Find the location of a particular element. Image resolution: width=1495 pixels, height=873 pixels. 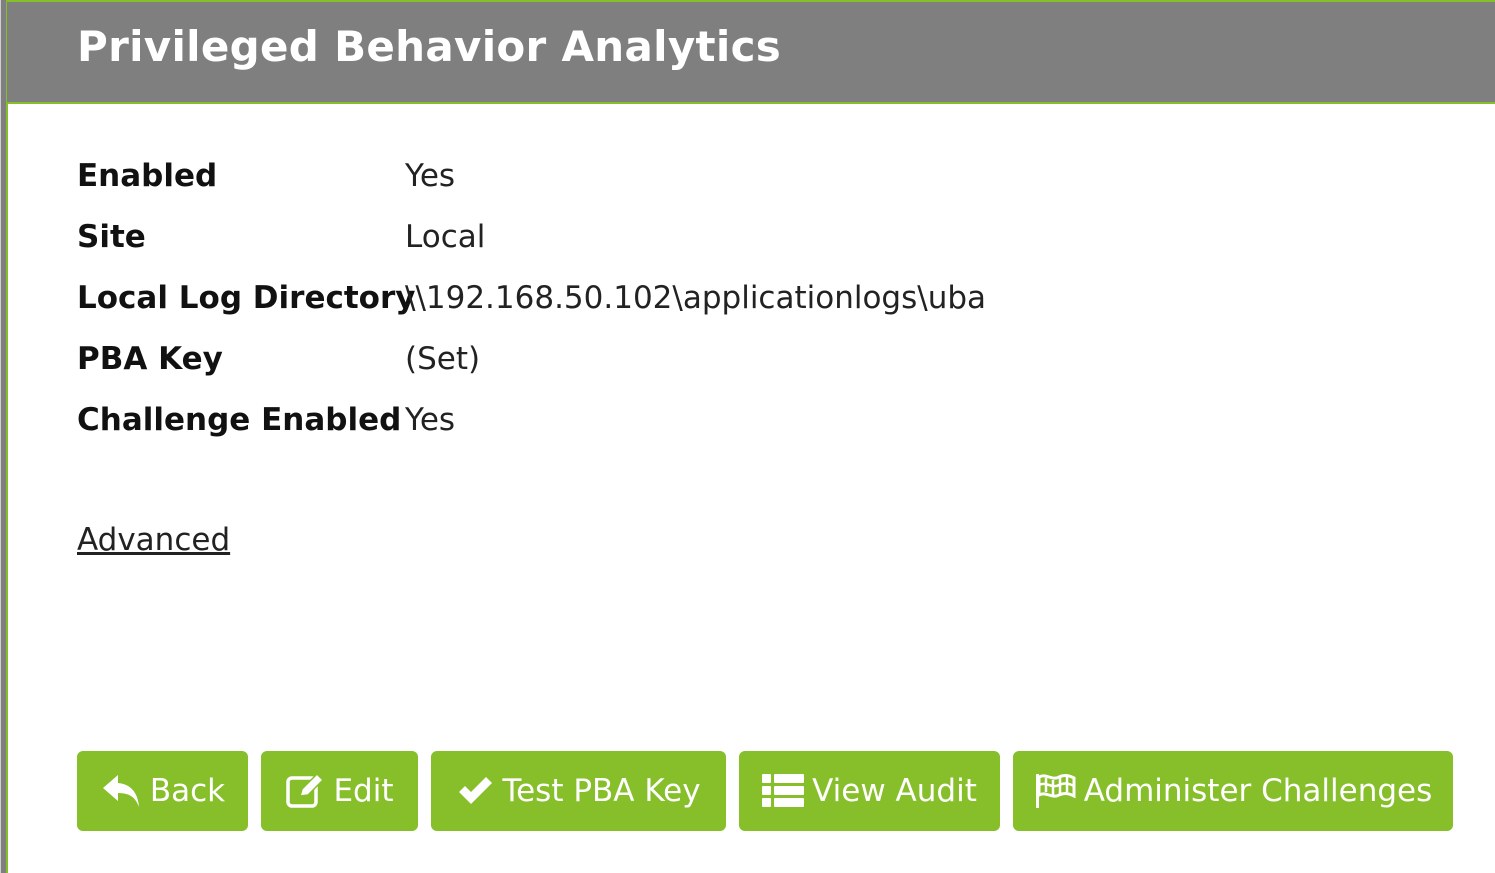

detail-label: Challenge Enabled is located at coordinates (239, 420).